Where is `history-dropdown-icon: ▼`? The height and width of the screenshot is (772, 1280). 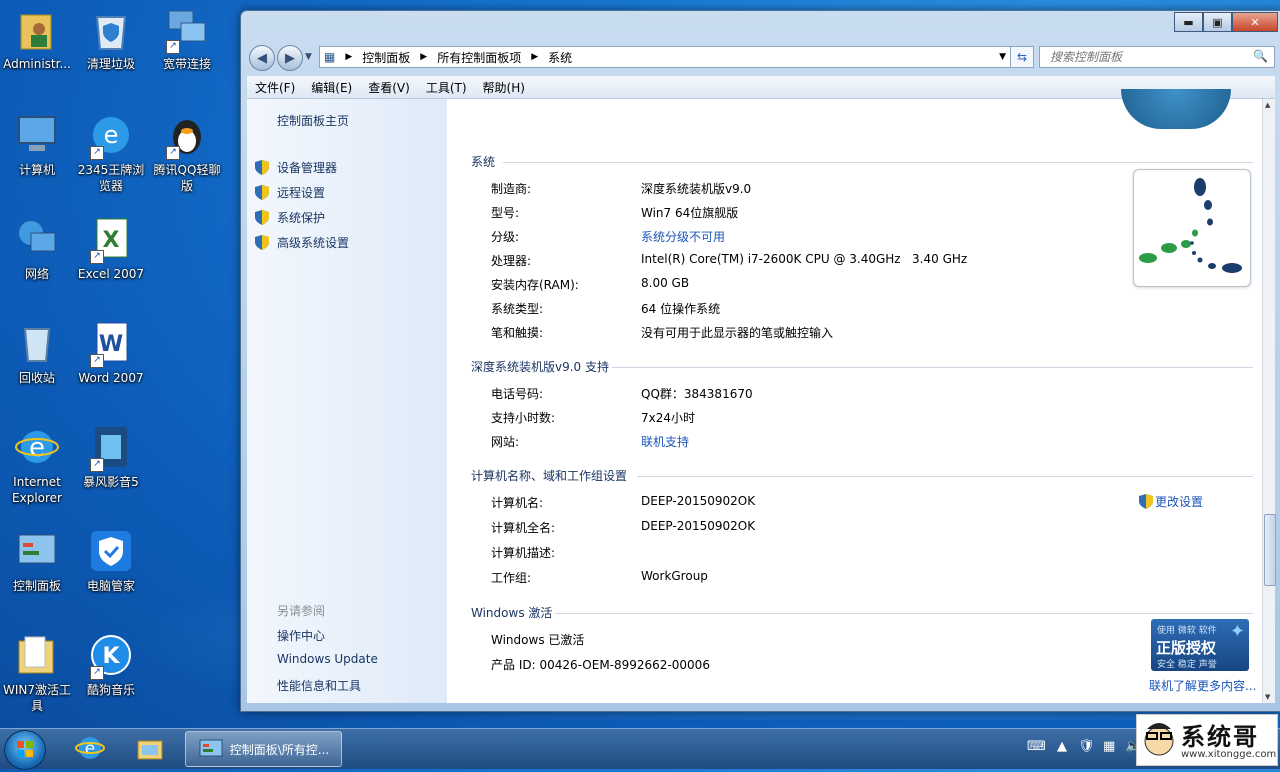
history-dropdown-icon: ▼ is located at coordinates (308, 57).